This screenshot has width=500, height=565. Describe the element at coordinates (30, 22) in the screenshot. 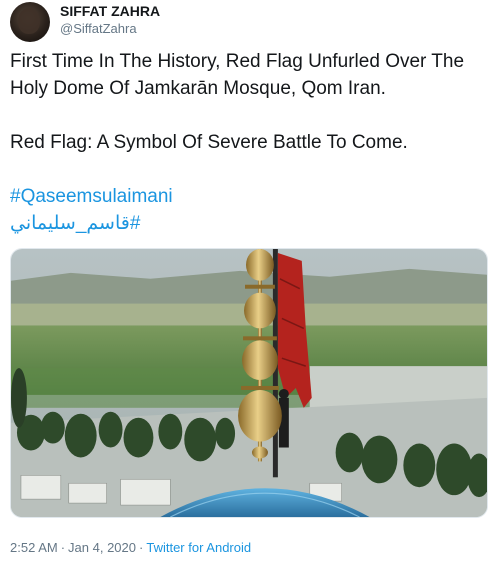

I see `avatar` at that location.